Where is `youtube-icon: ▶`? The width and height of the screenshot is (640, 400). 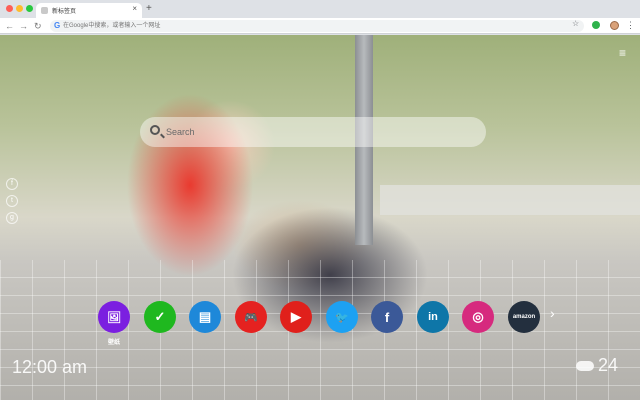 youtube-icon: ▶ is located at coordinates (296, 316).